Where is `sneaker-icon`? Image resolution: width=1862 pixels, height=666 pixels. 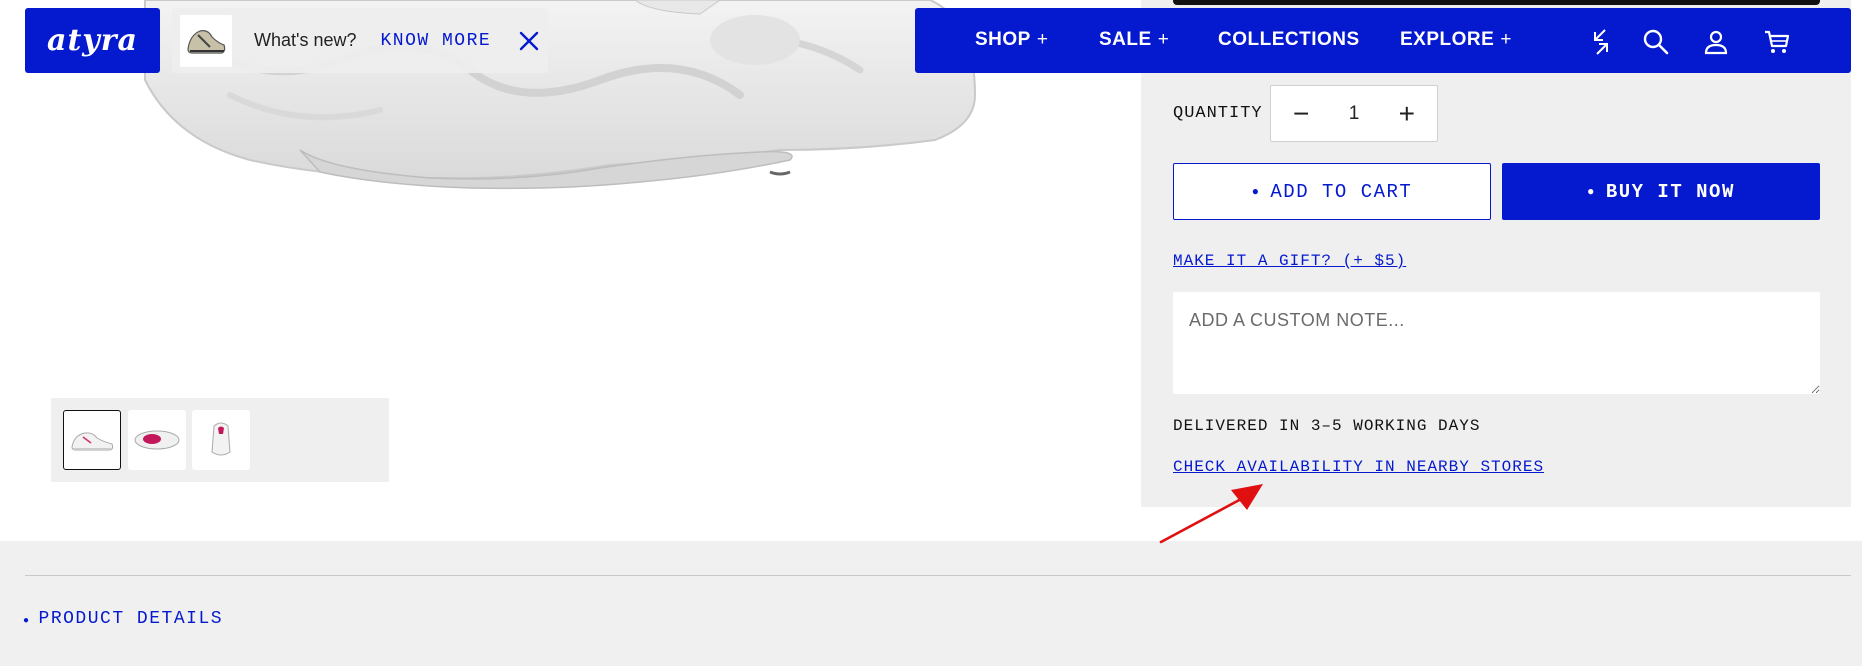
sneaker-icon is located at coordinates (206, 41).